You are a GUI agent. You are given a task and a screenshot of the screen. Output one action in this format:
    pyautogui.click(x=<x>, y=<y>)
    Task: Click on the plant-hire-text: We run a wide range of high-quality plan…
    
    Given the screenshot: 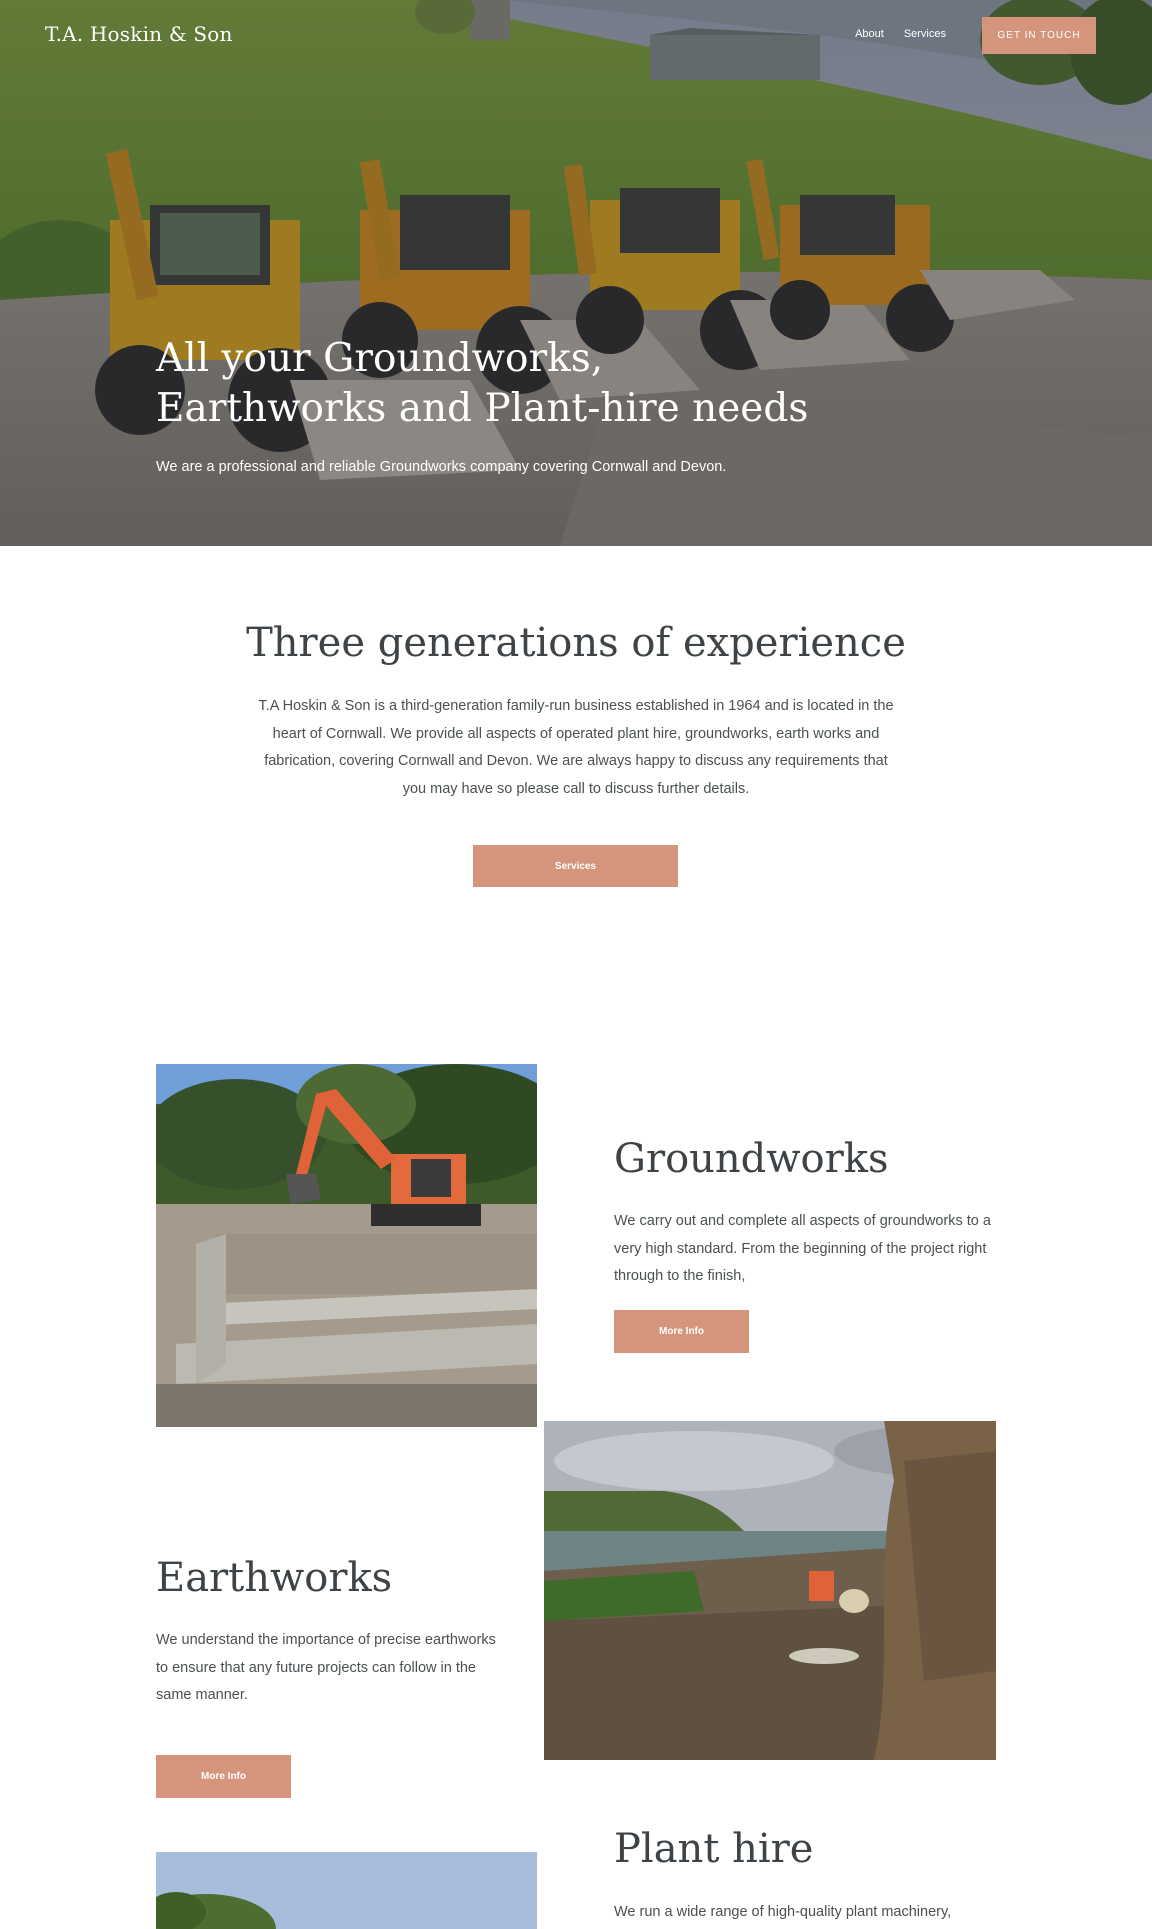 What is the action you would take?
    pyautogui.click(x=783, y=1912)
    